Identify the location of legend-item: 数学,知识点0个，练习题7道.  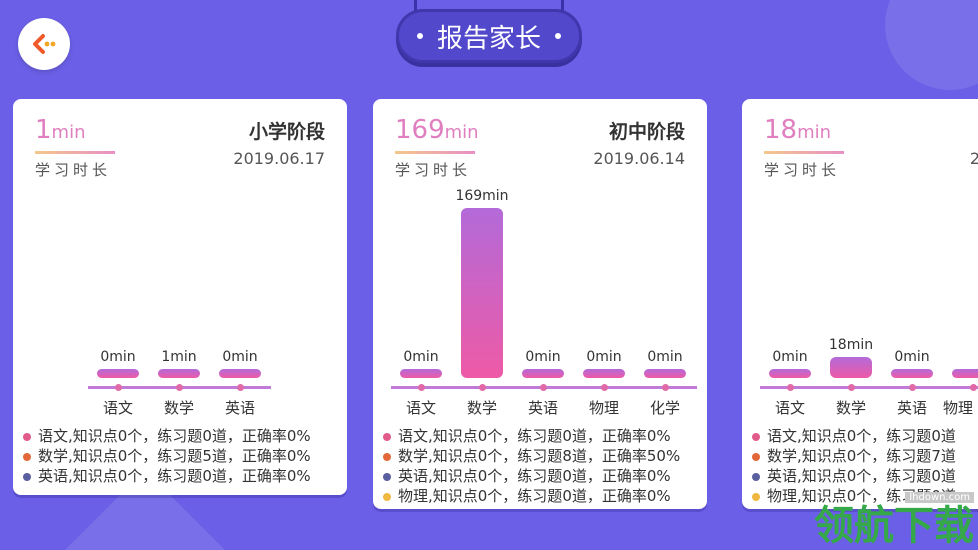
(854, 455).